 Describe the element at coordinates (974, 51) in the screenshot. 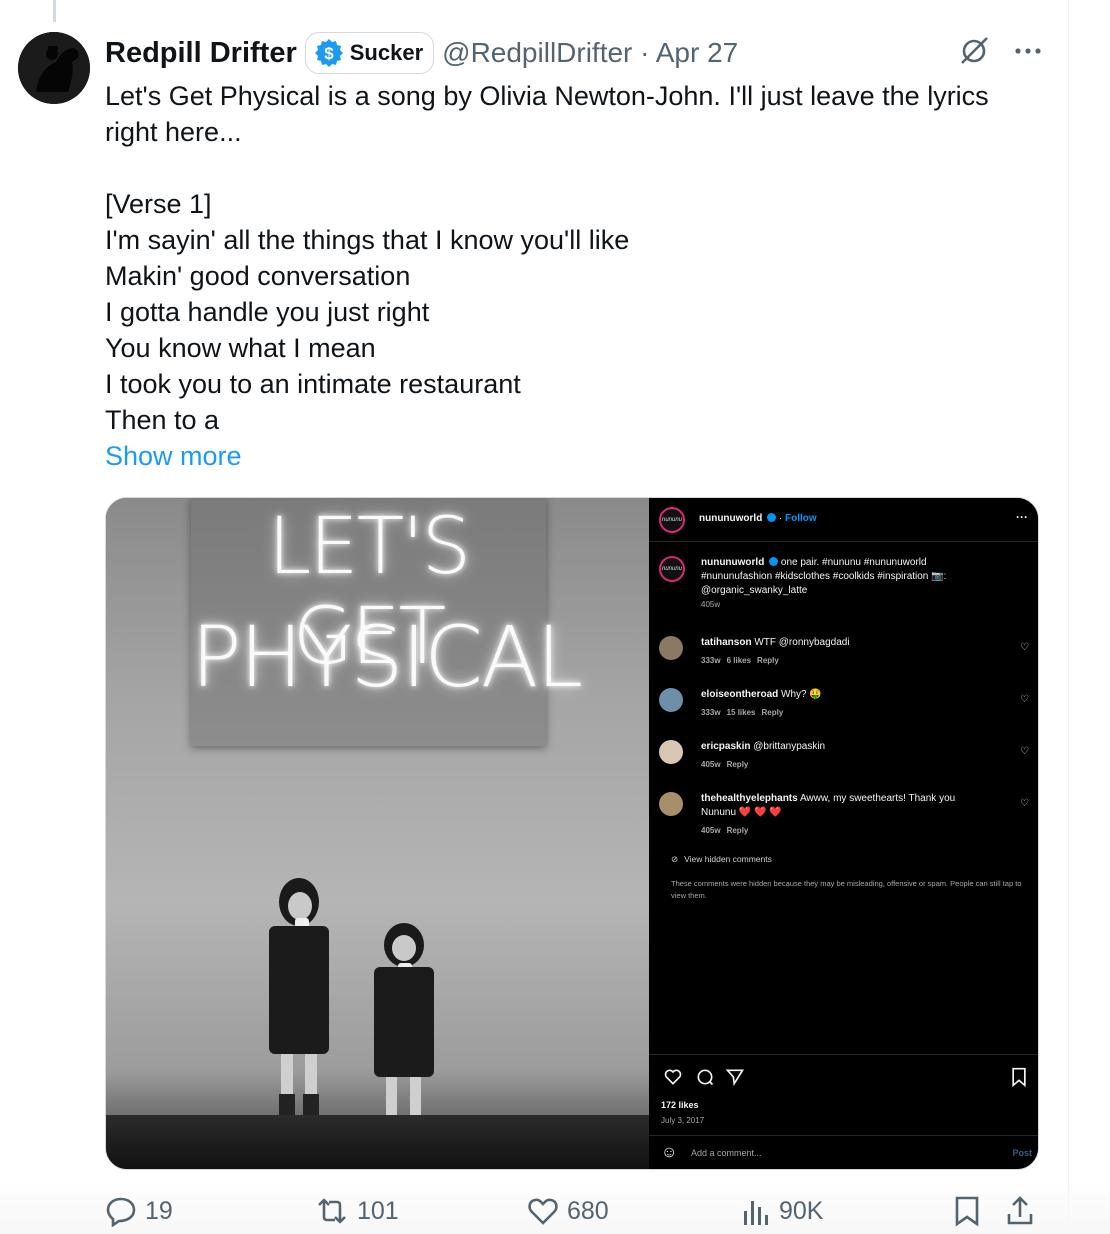

I see `grok-slash-icon` at that location.